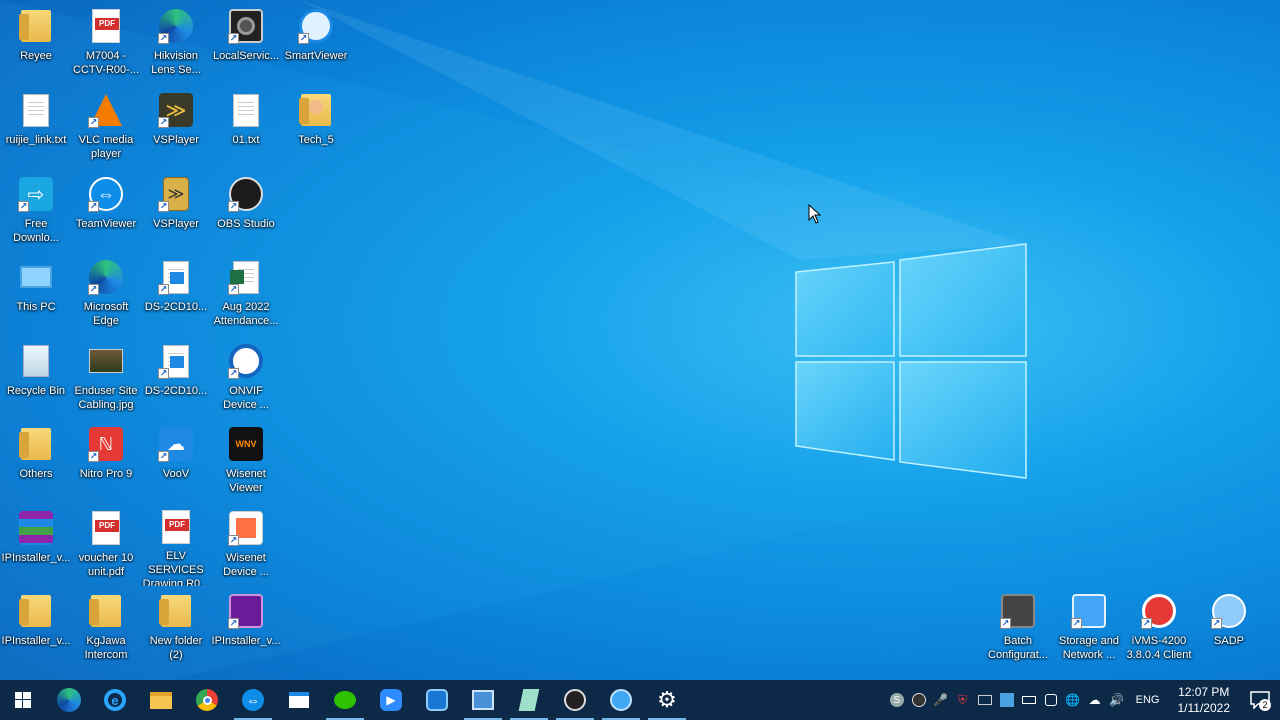 The image size is (1280, 720). What do you see at coordinates (621, 700) in the screenshot?
I see `taskbar-search-app` at bounding box center [621, 700].